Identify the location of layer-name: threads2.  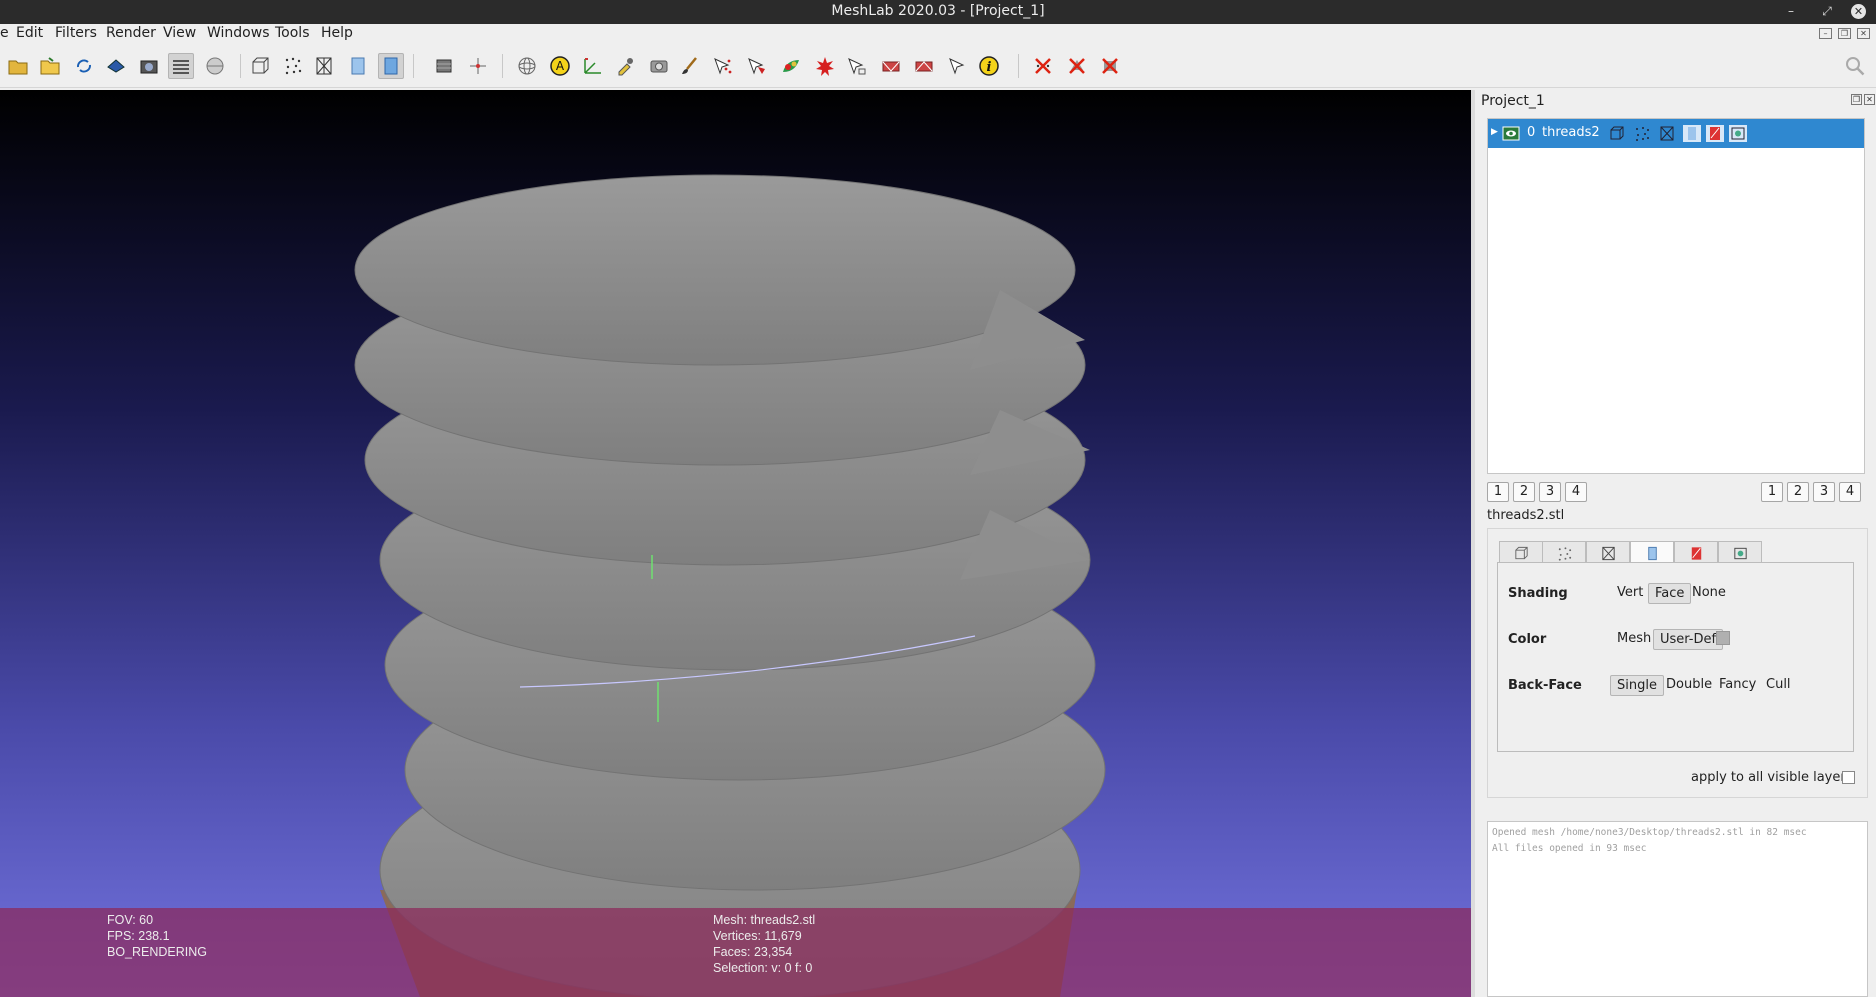
(1571, 132).